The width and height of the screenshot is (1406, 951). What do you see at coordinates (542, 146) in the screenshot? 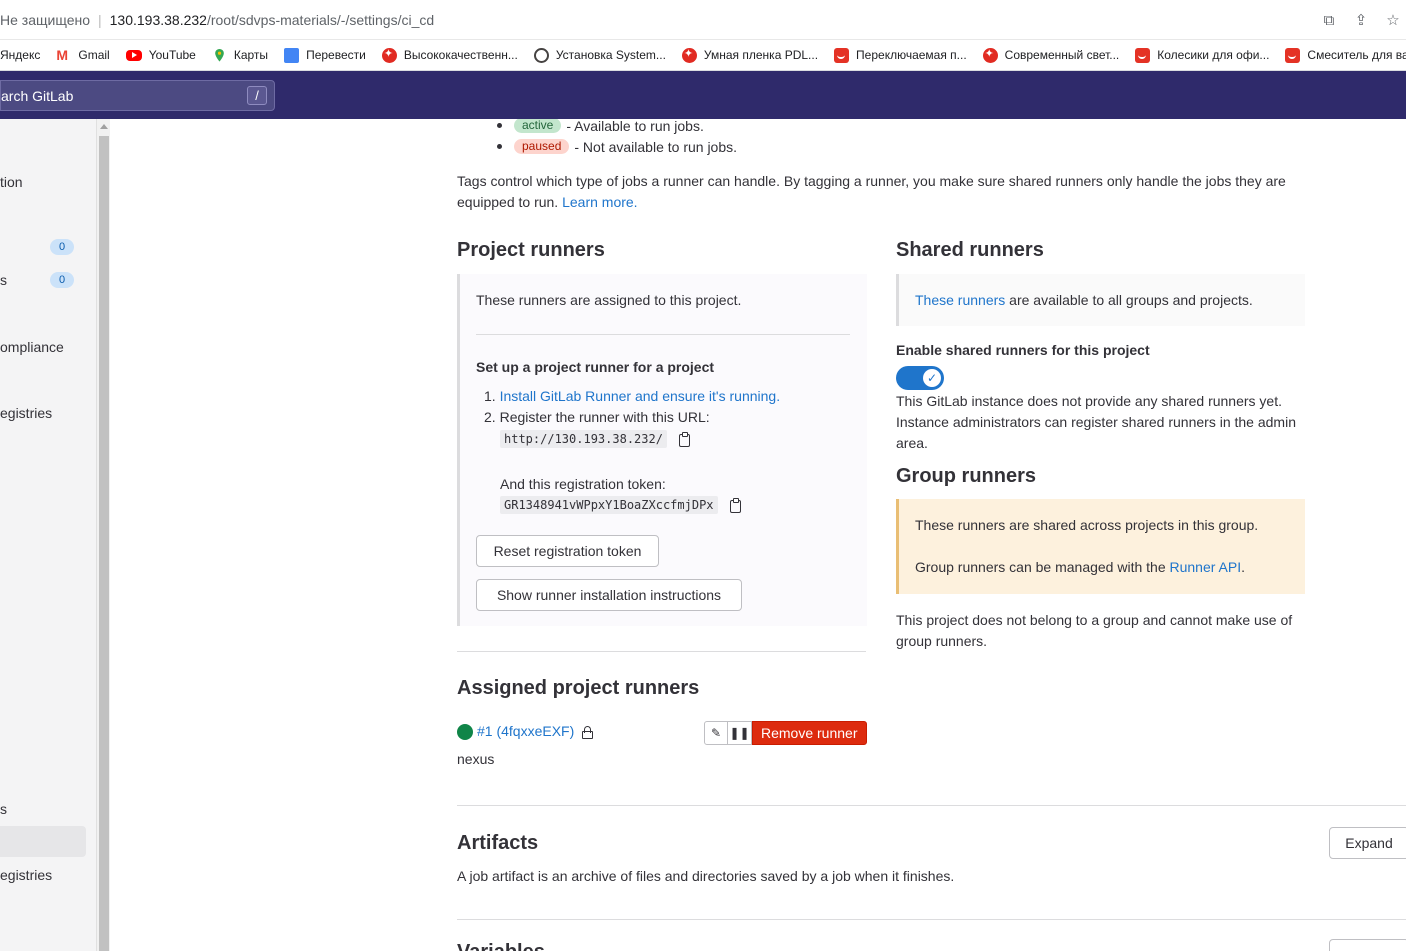
I see `status-badge-paused: paused` at bounding box center [542, 146].